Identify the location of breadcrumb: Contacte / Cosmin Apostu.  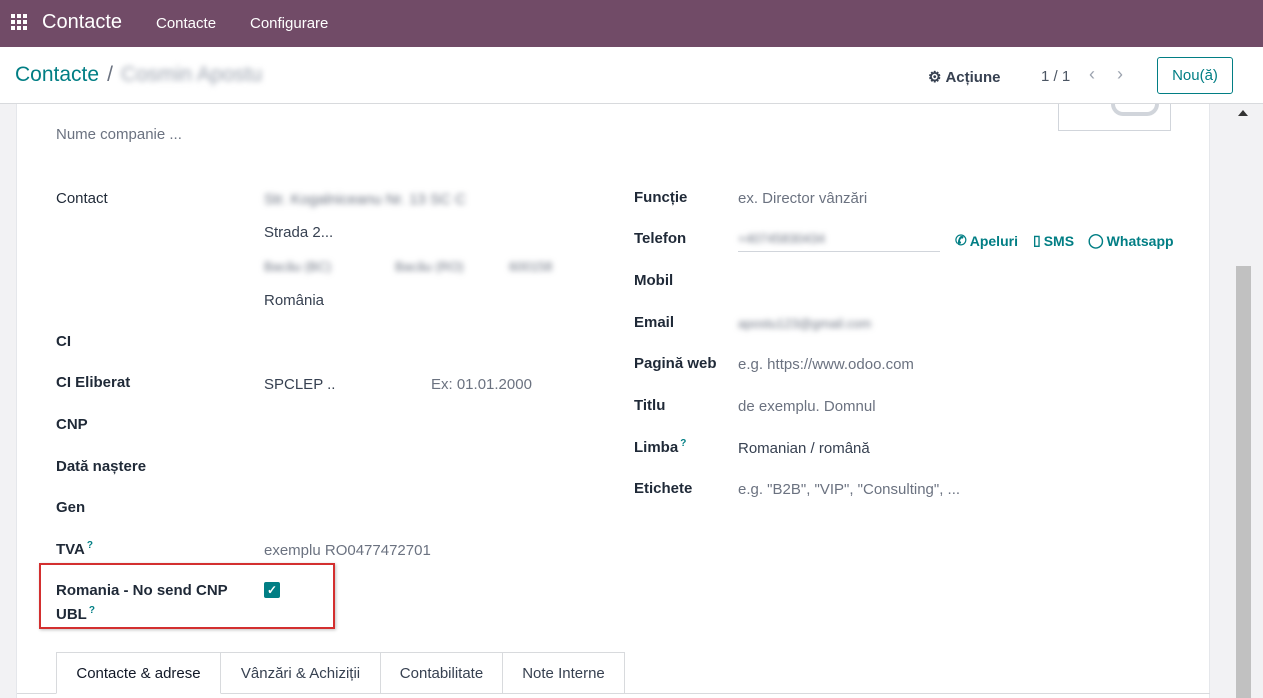
(138, 75).